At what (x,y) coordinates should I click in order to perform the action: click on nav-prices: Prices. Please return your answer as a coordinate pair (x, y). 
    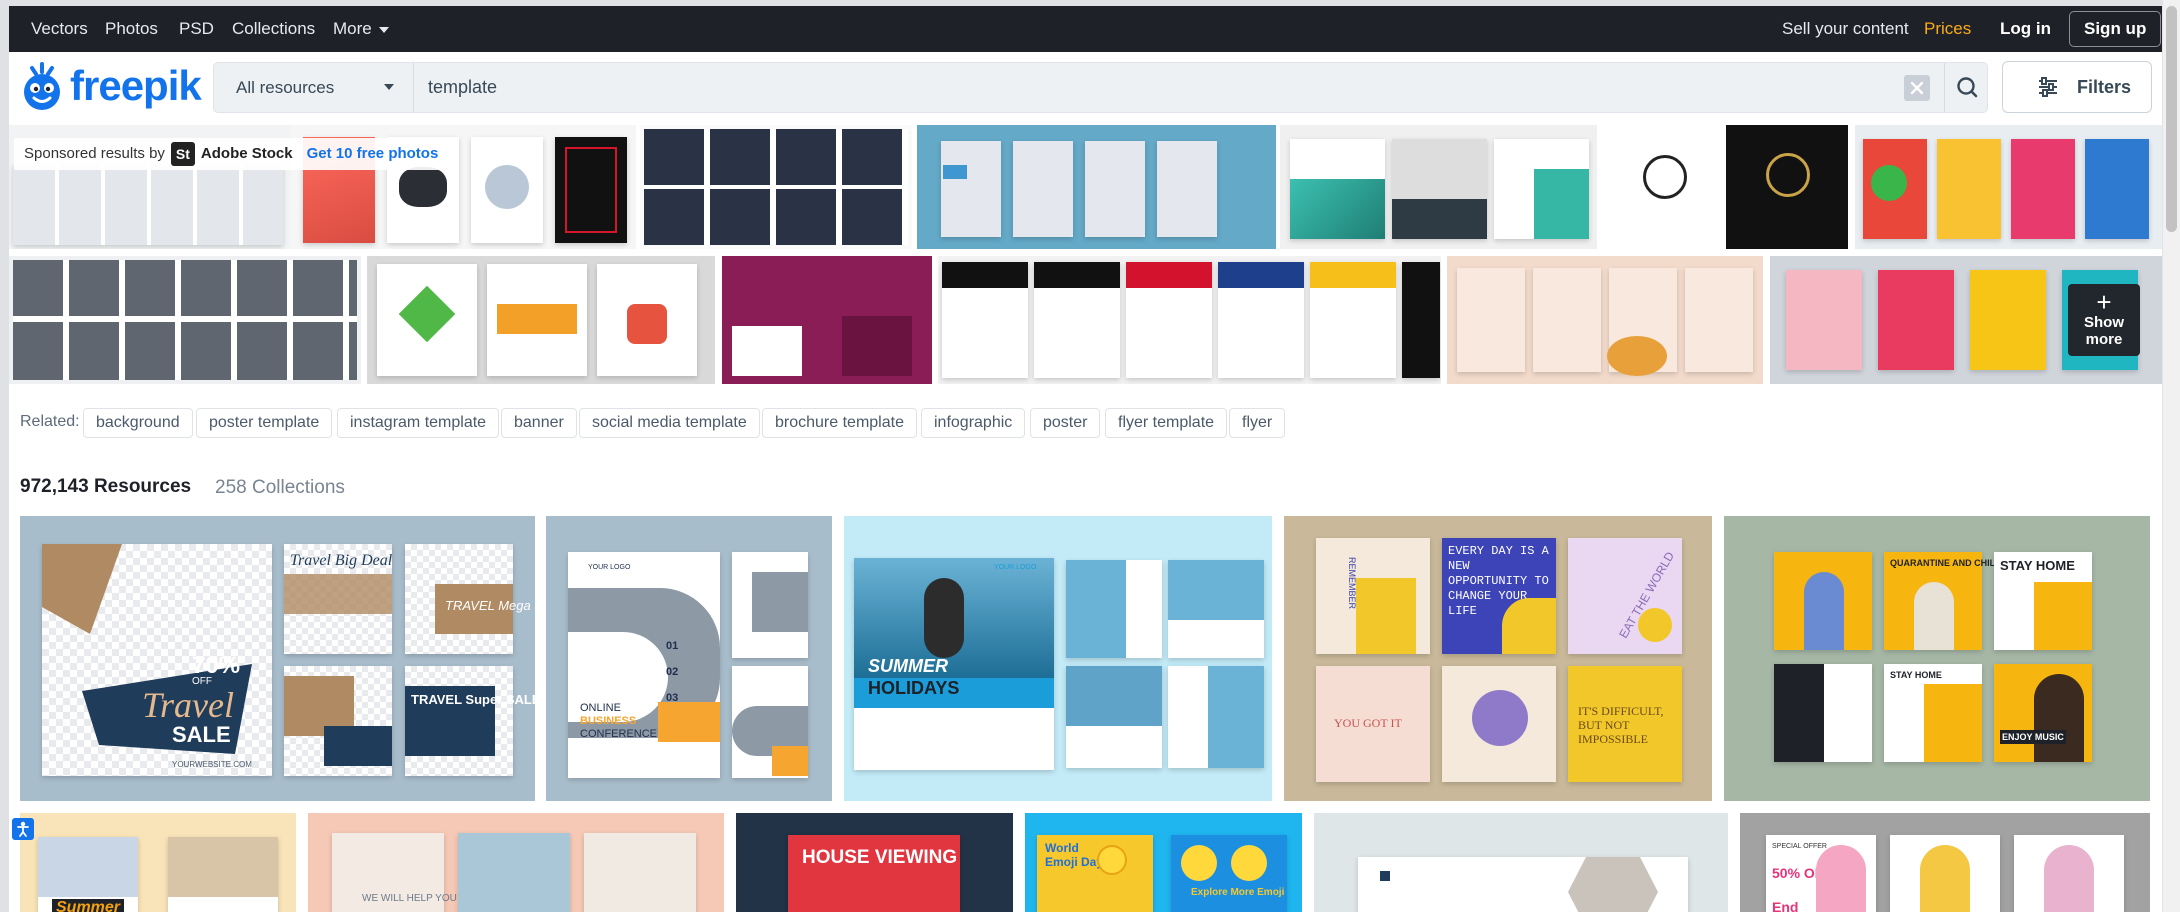
    Looking at the image, I should click on (1947, 29).